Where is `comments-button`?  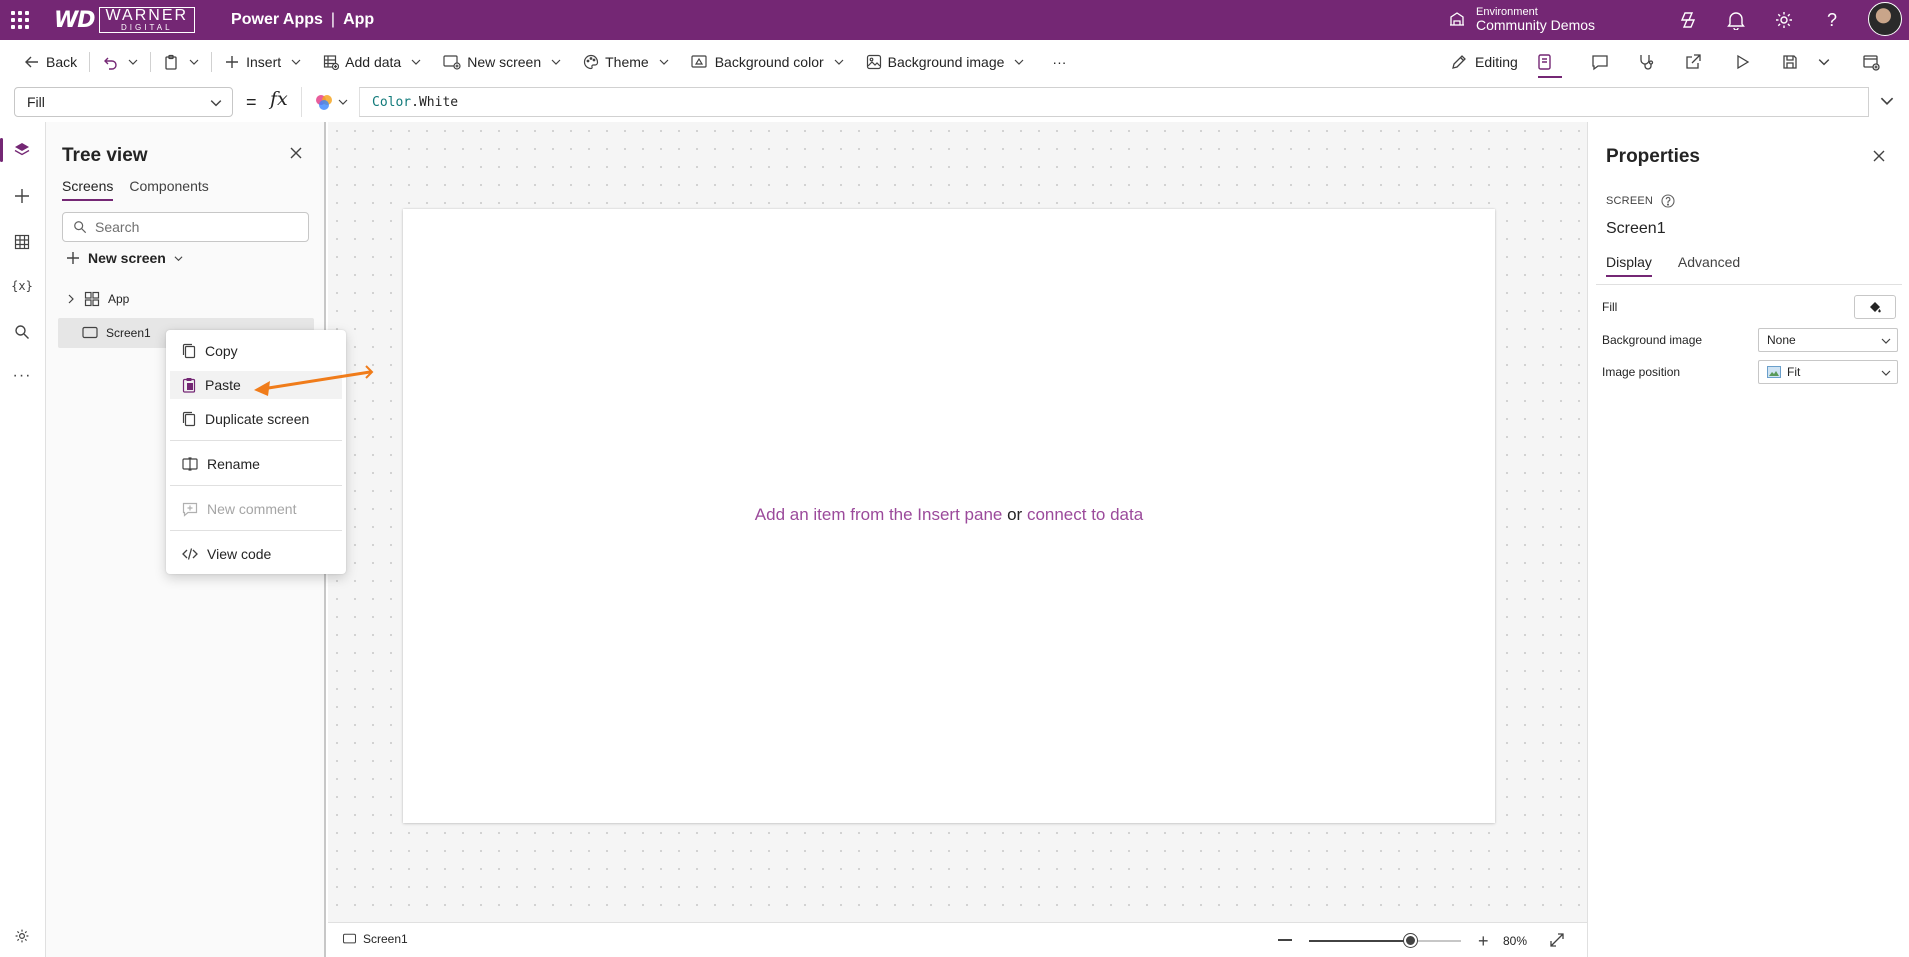 comments-button is located at coordinates (1600, 62).